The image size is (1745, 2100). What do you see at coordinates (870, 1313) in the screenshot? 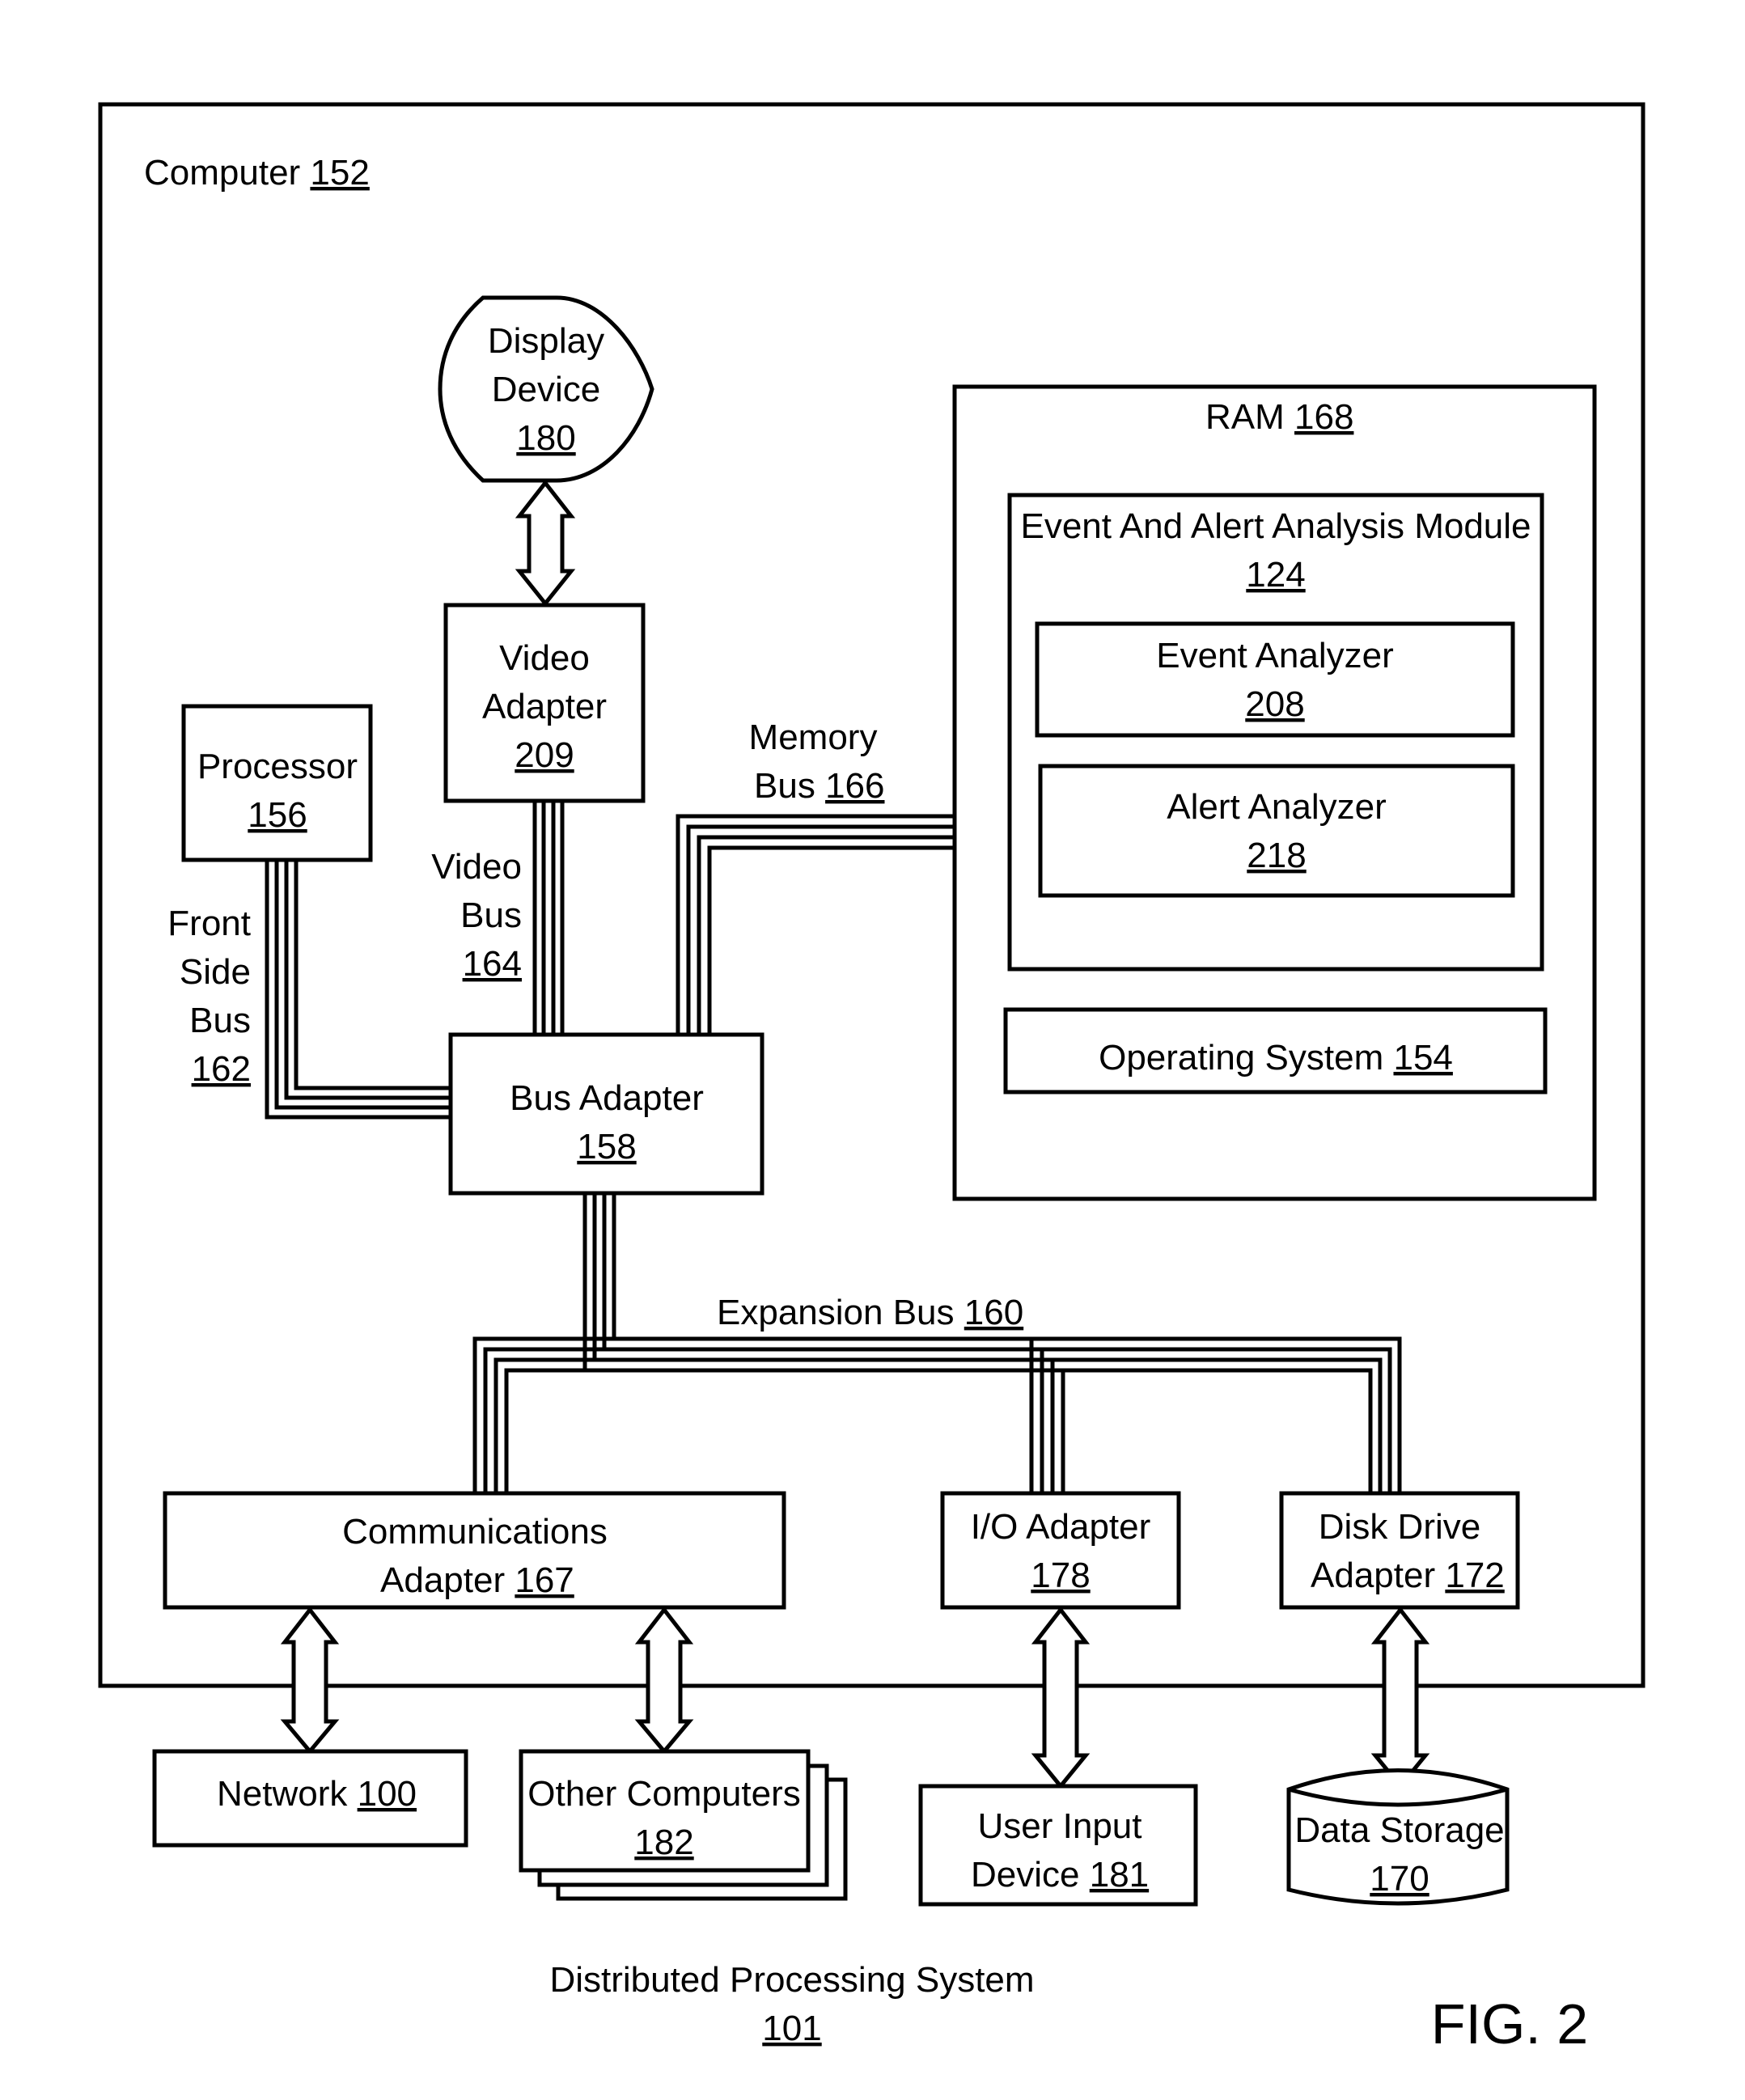
I see `expansion-bus-label: Expansion Bus 160` at bounding box center [870, 1313].